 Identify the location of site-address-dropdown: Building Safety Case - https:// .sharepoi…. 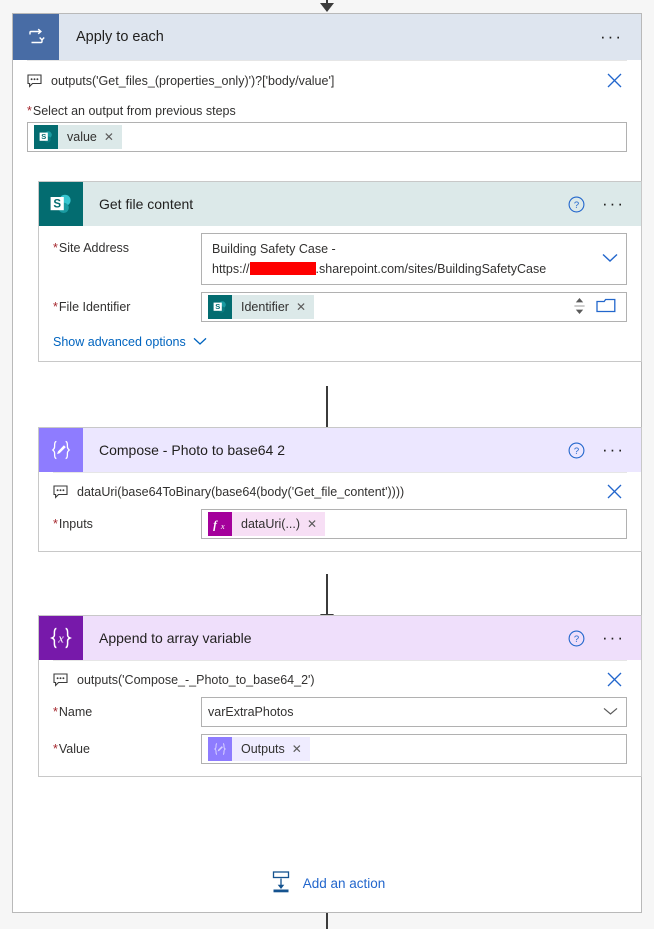
(414, 259).